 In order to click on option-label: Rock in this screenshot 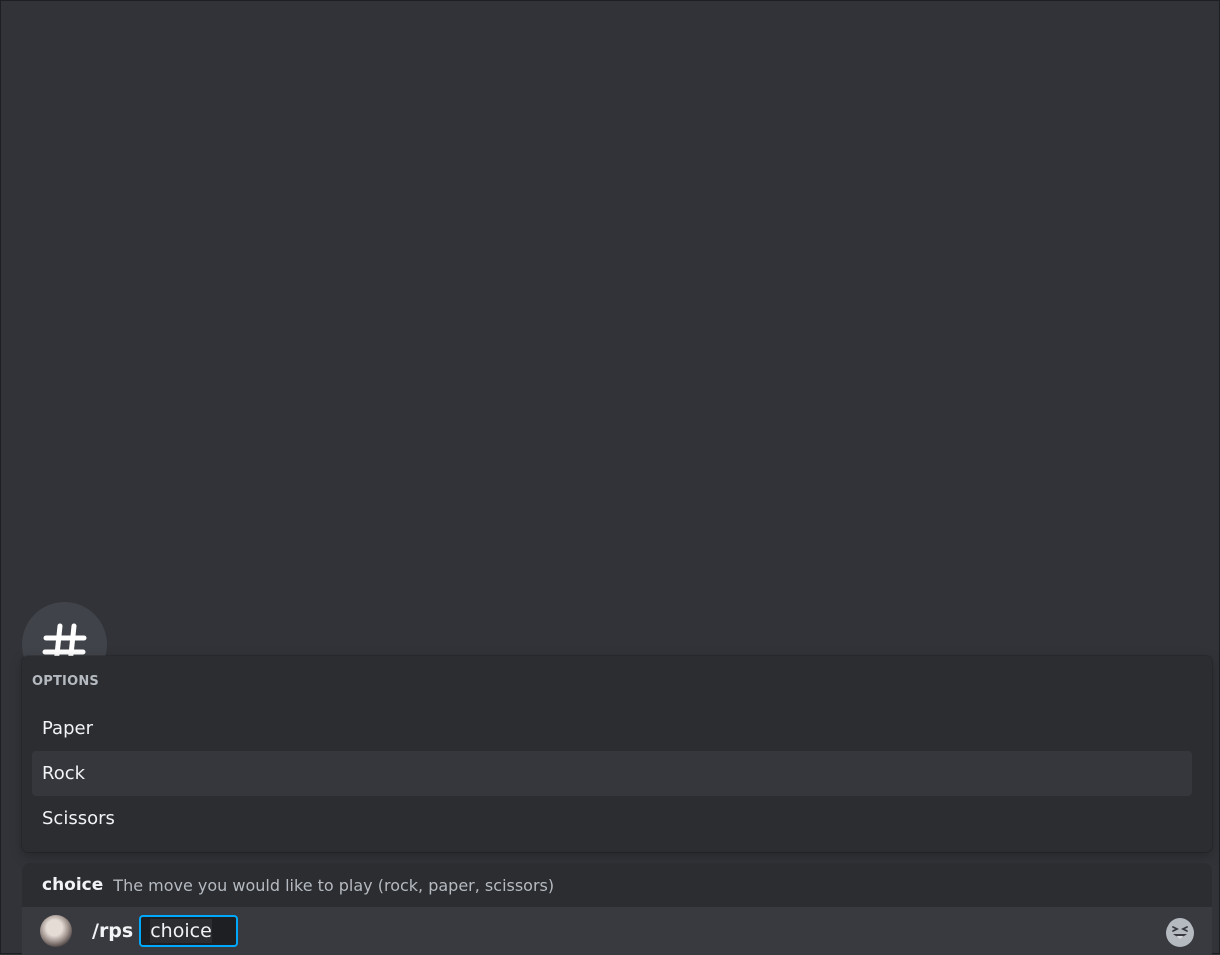, I will do `click(64, 773)`.